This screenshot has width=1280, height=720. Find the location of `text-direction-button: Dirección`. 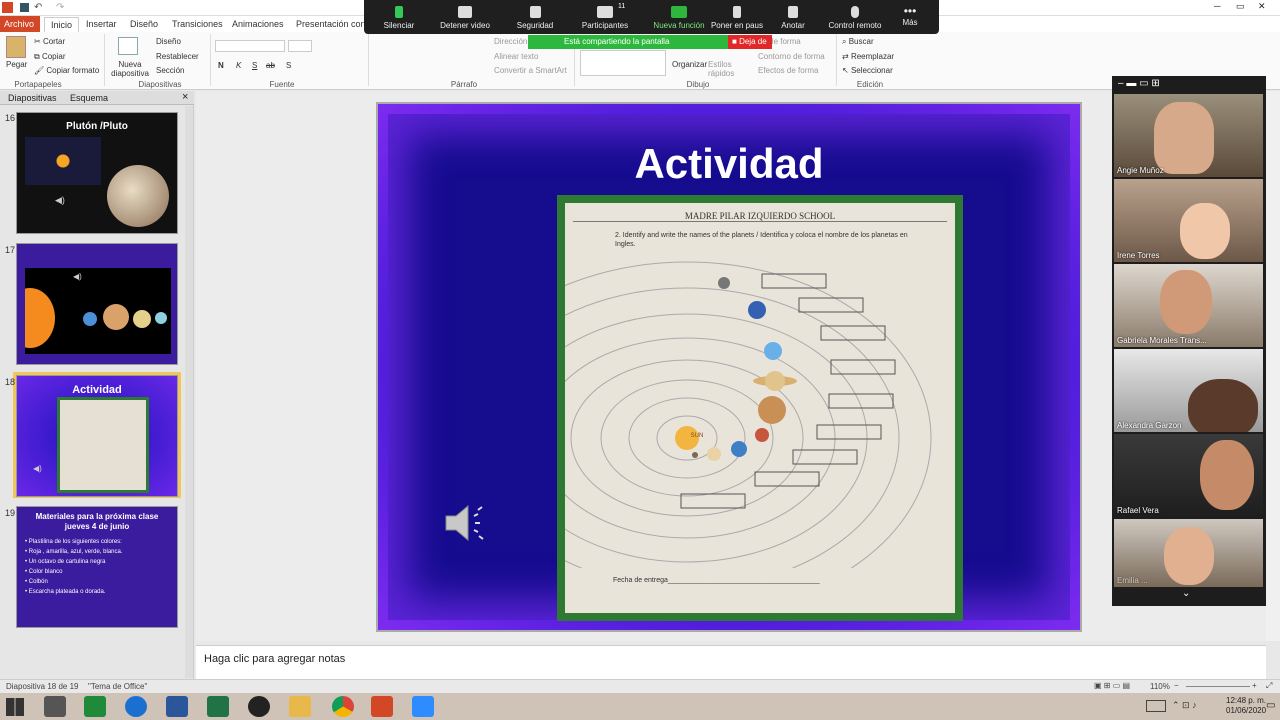

text-direction-button: Dirección is located at coordinates (510, 41).